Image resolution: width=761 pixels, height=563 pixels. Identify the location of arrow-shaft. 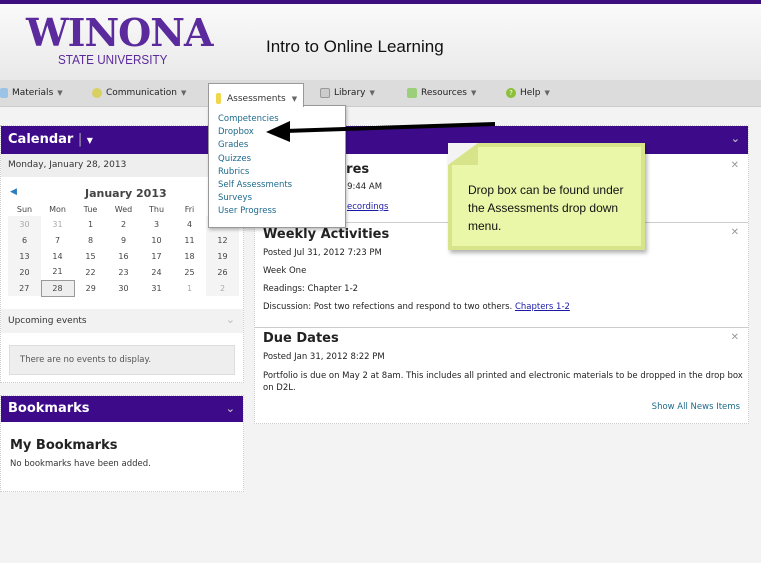
(390, 127).